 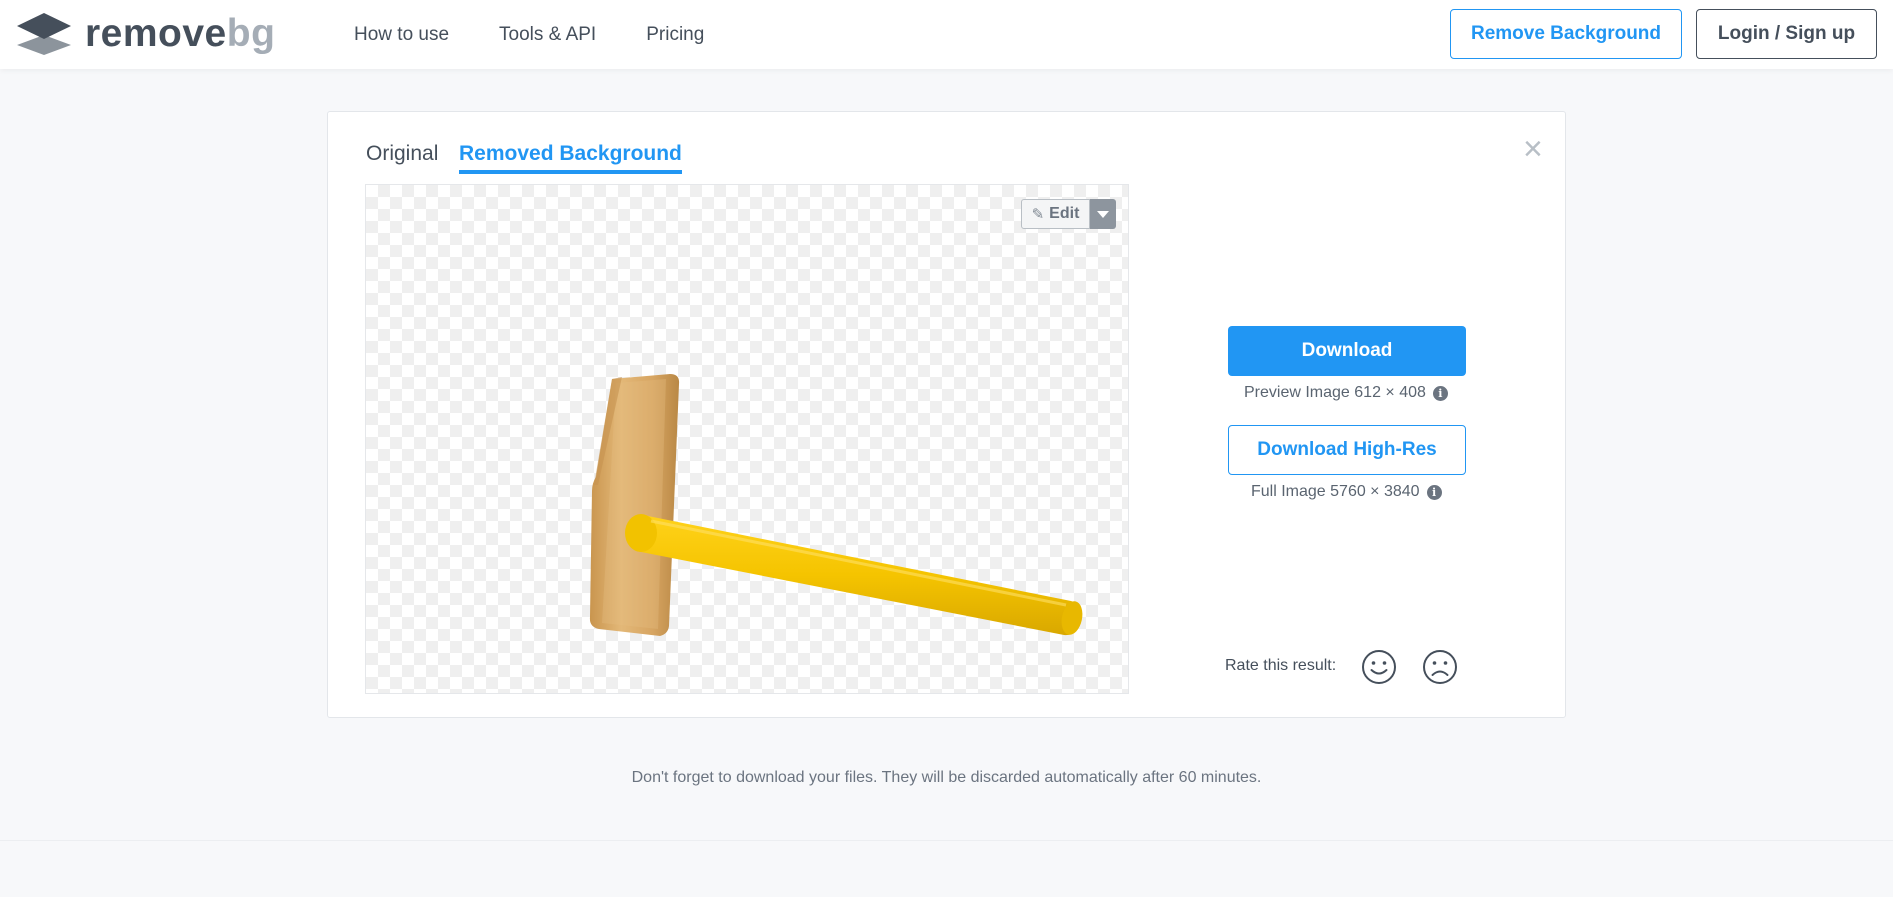 I want to click on close-icon: ×, so click(x=1533, y=149).